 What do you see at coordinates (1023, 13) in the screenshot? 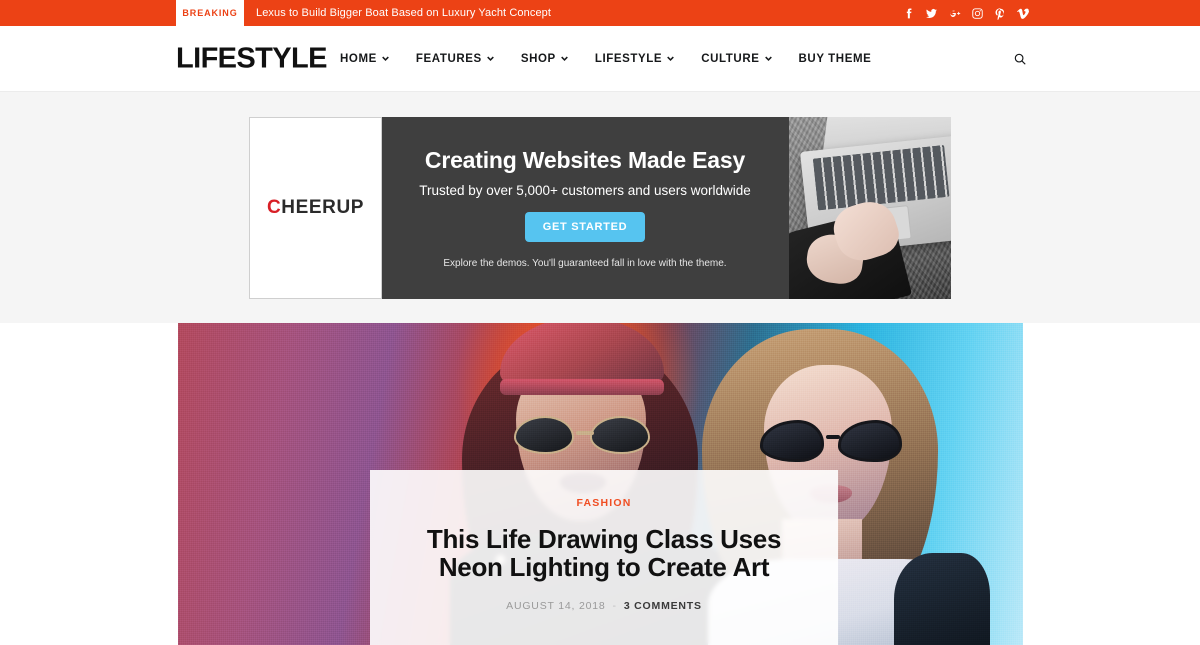
I see `vimeo-icon` at bounding box center [1023, 13].